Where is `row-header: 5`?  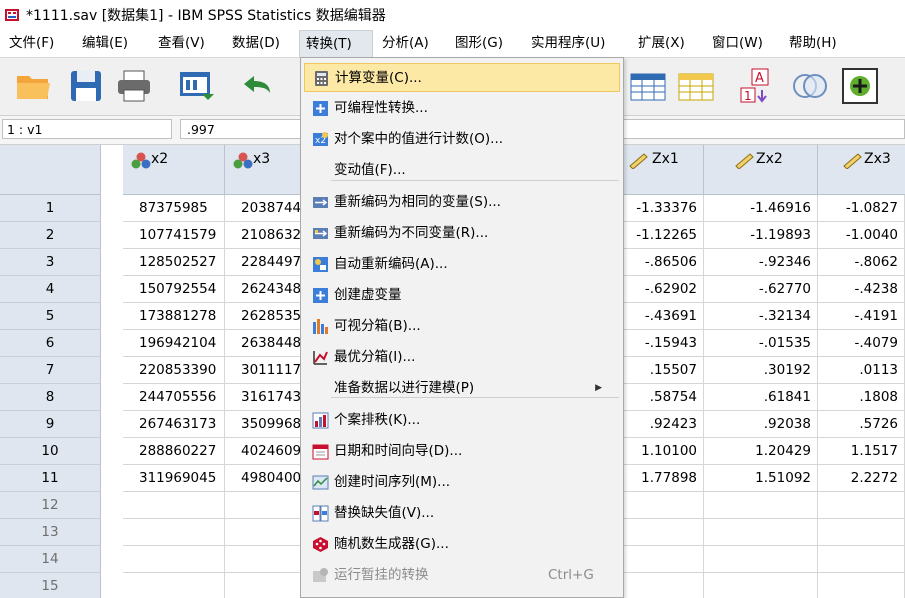
row-header: 5 is located at coordinates (50, 316).